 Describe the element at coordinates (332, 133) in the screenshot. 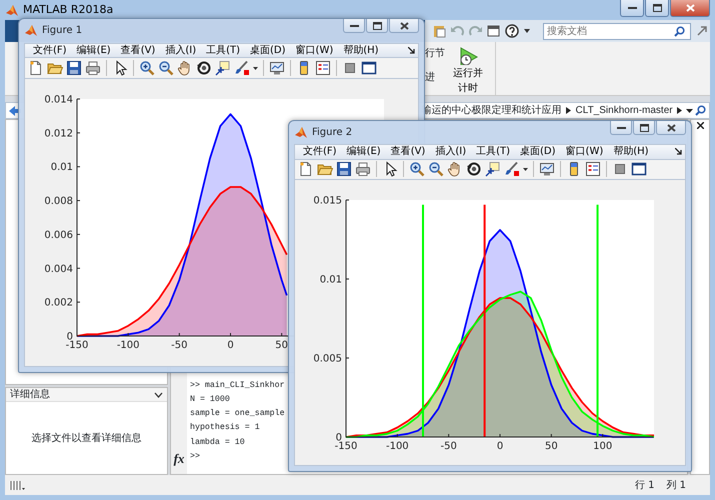

I see `figure-title: Figure 2` at that location.